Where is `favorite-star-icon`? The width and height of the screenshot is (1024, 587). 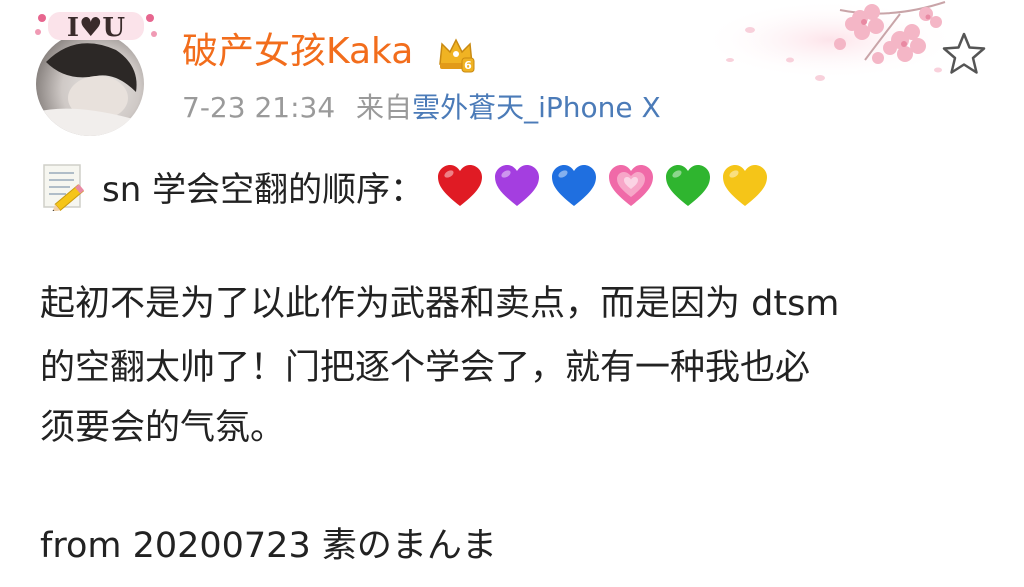 favorite-star-icon is located at coordinates (964, 54).